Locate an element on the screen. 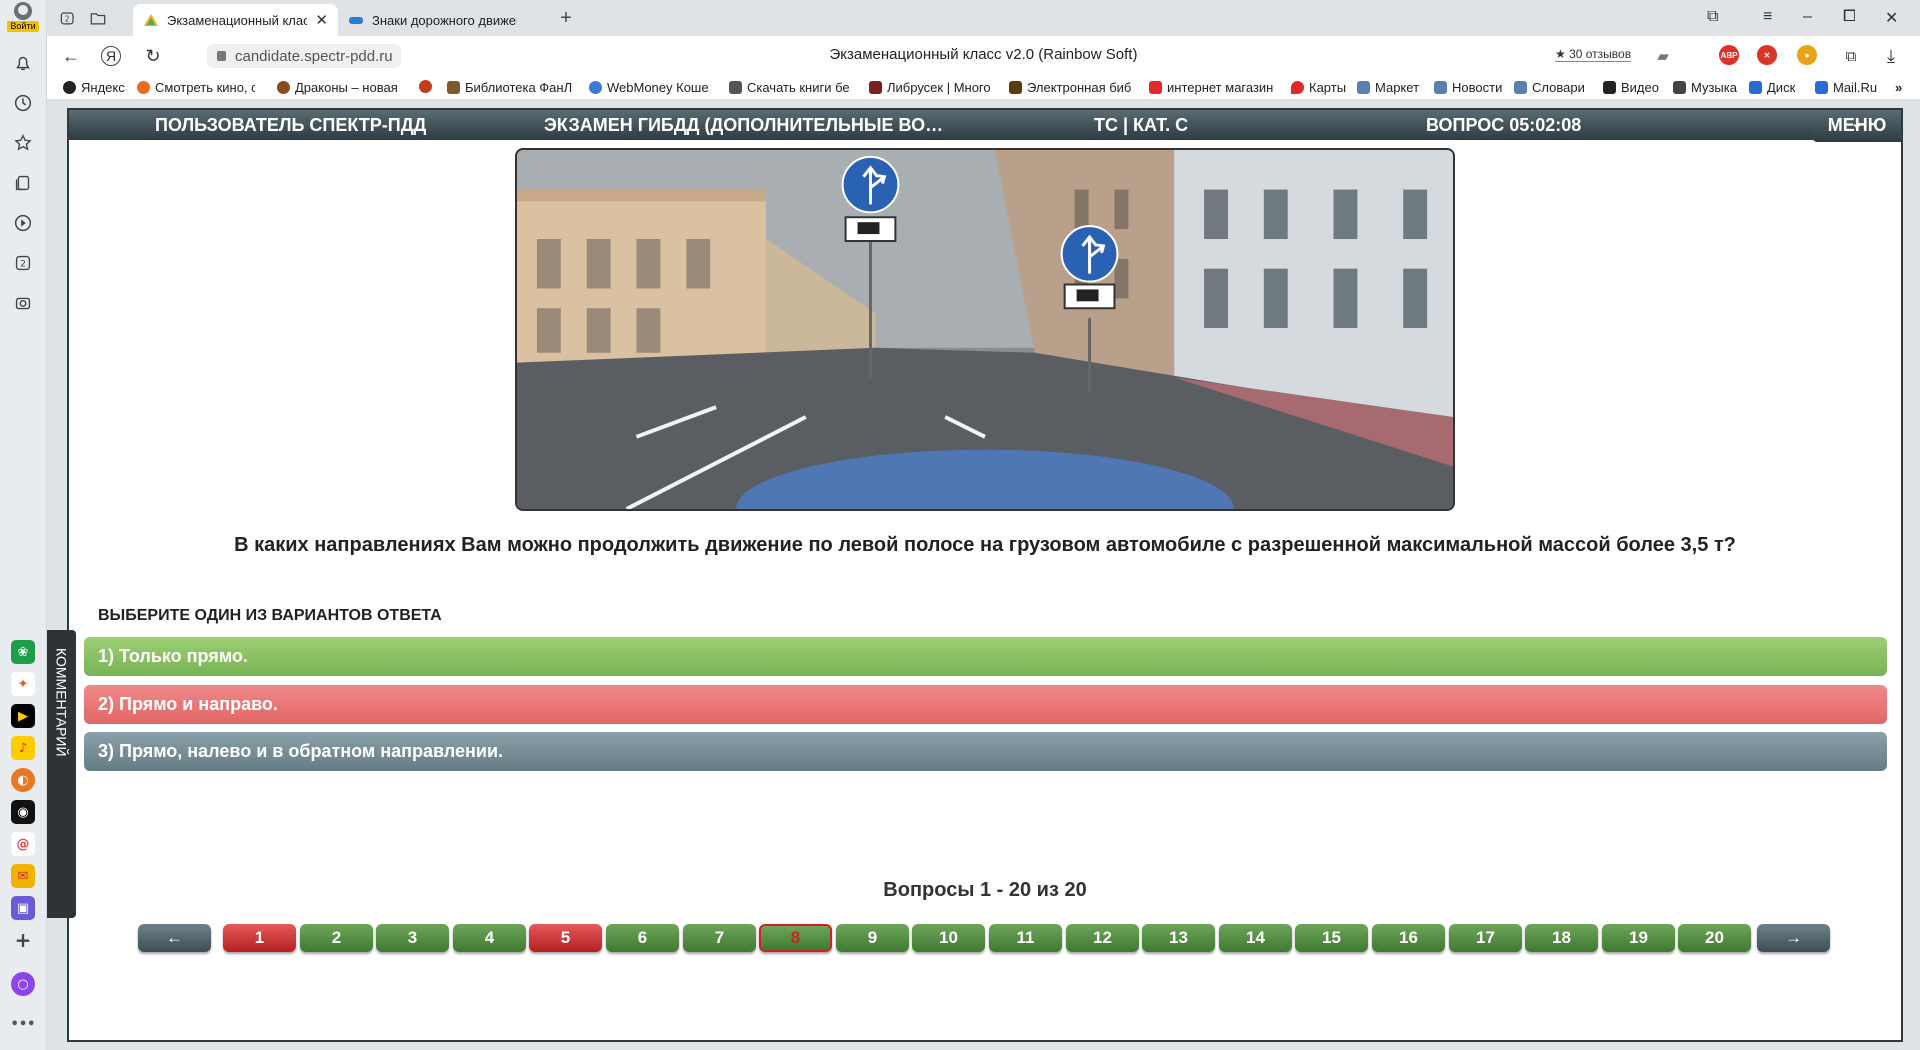 This screenshot has height=1050, width=1920. evernote-app-icon: ❀ is located at coordinates (23, 652).